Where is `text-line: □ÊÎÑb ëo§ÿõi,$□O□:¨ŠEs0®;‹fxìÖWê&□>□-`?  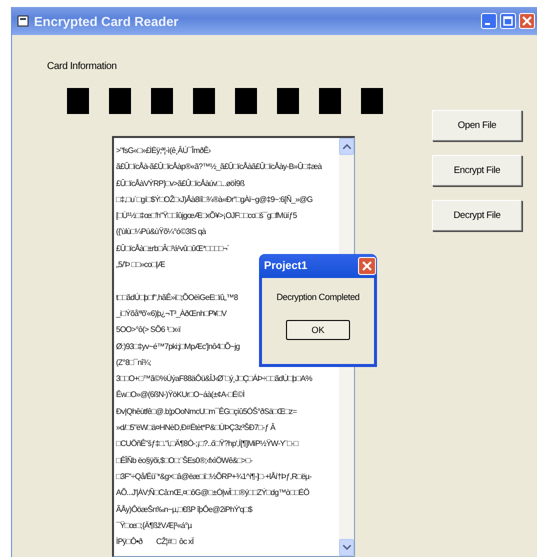
text-line: □ÊÎÑb ëo§ÿõi,$□O□:¨ŠEs0®;‹fxìÖWê&□>□- is located at coordinates (184, 460).